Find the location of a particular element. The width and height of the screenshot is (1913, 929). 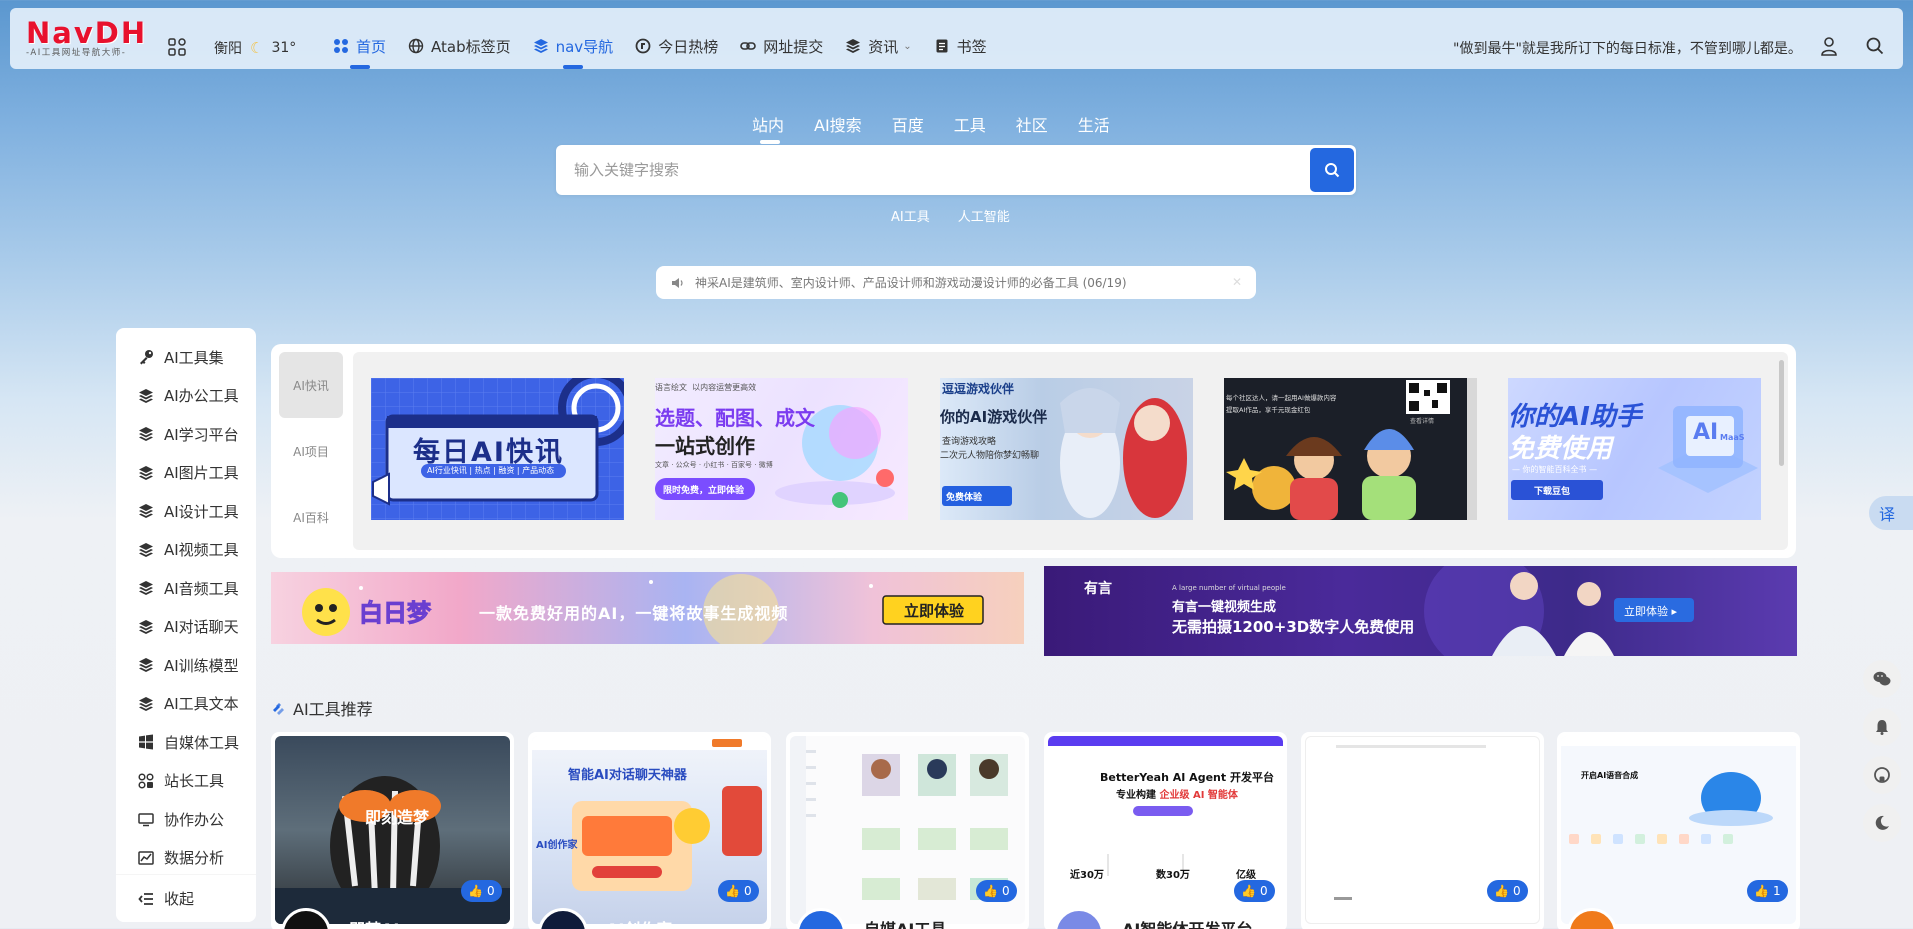

nav-label: 首页 is located at coordinates (371, 46).